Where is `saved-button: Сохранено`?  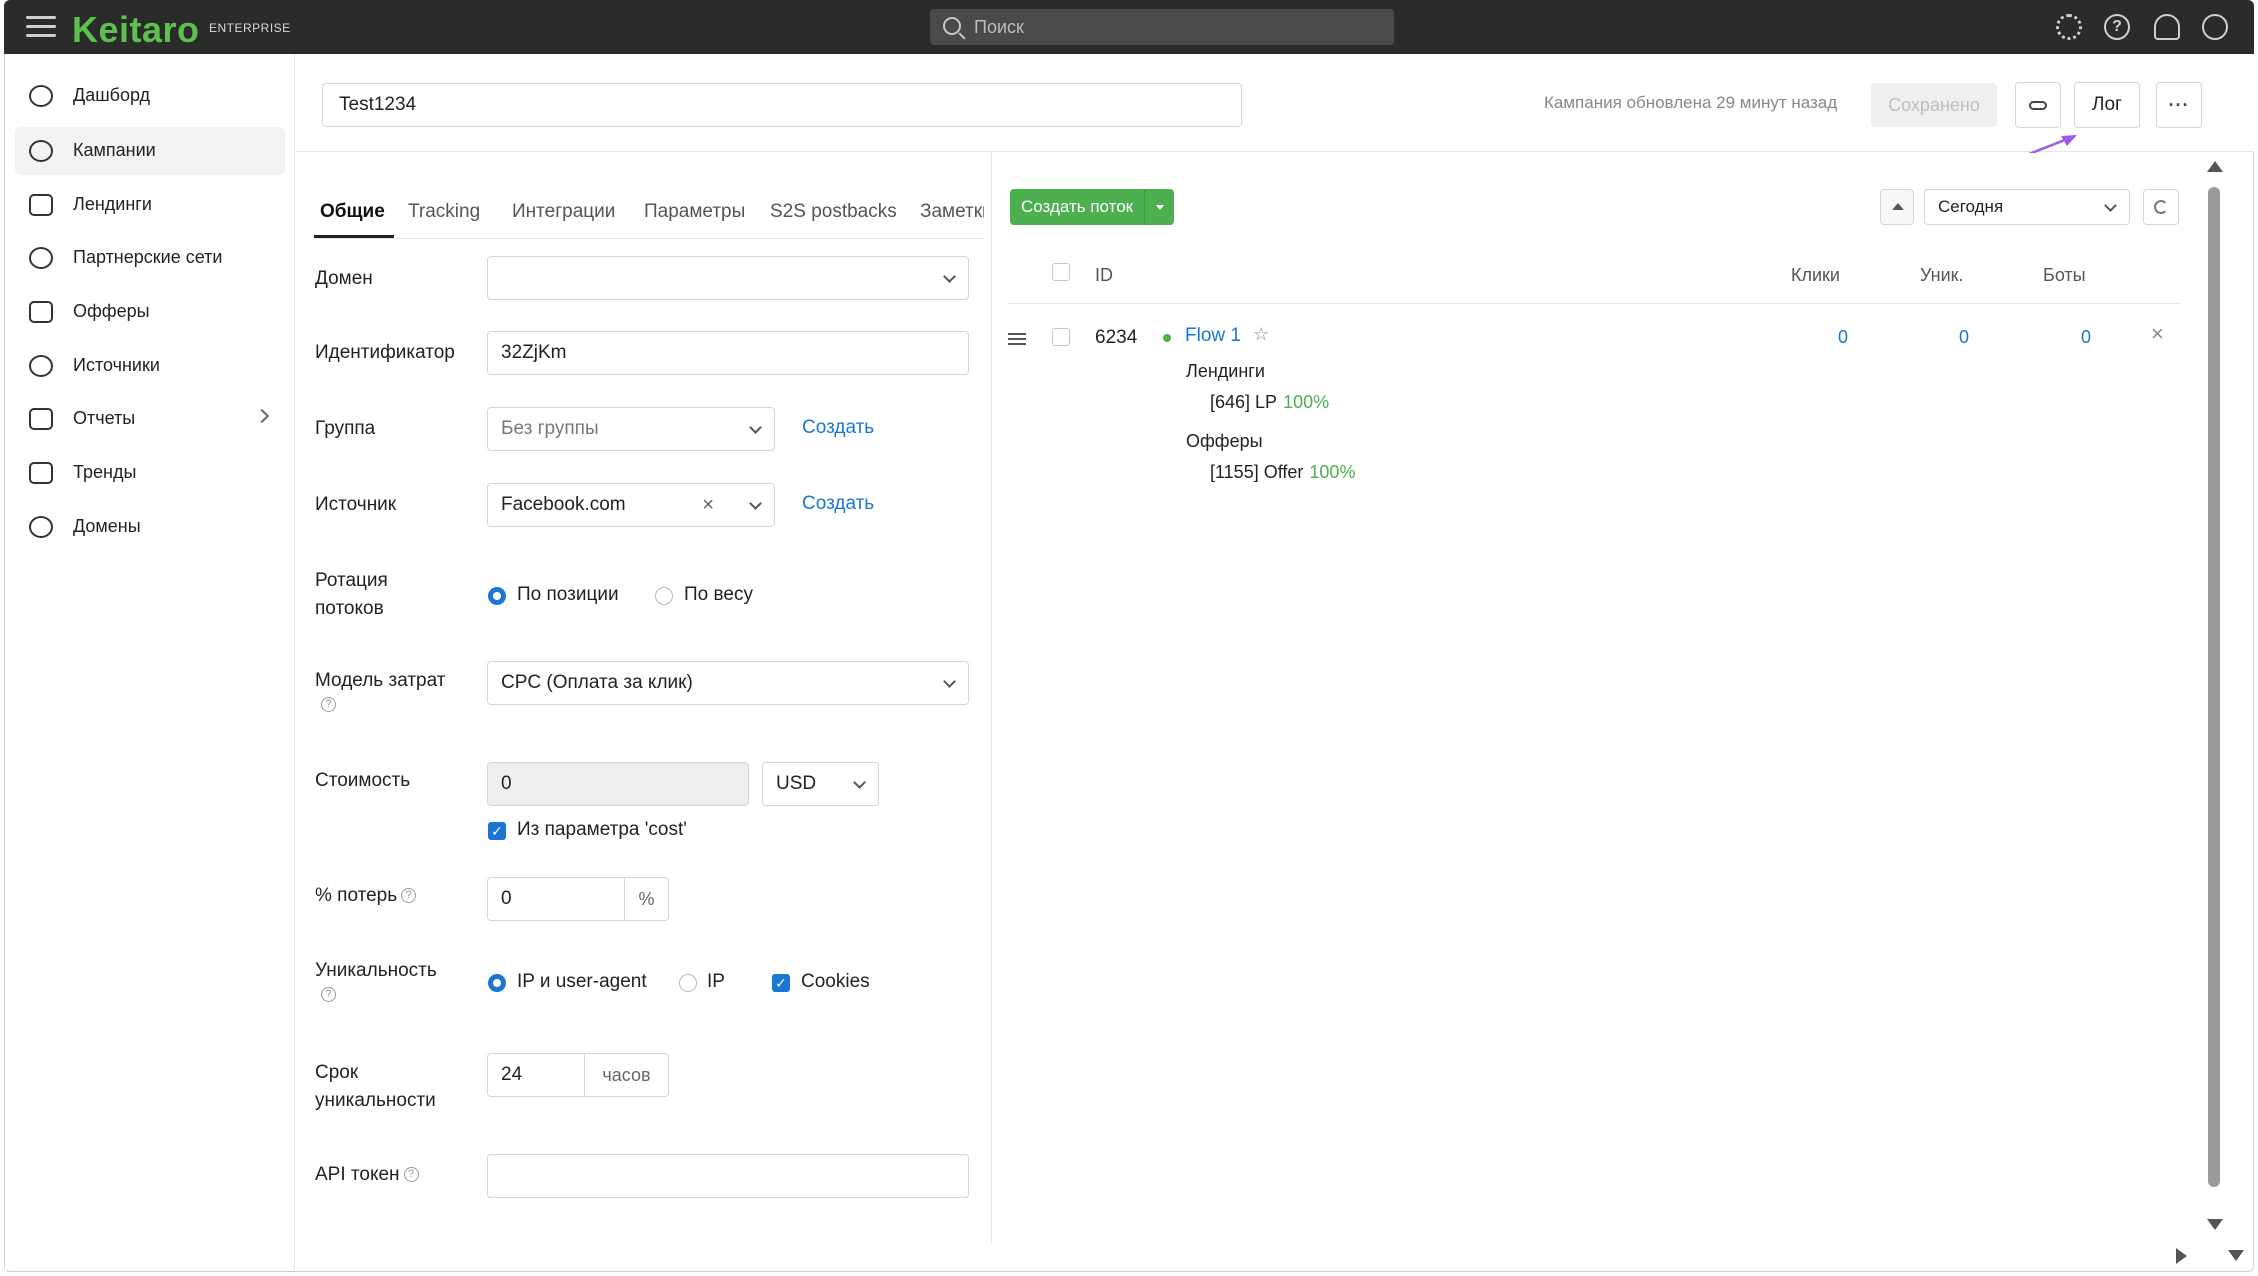 saved-button: Сохранено is located at coordinates (1934, 105).